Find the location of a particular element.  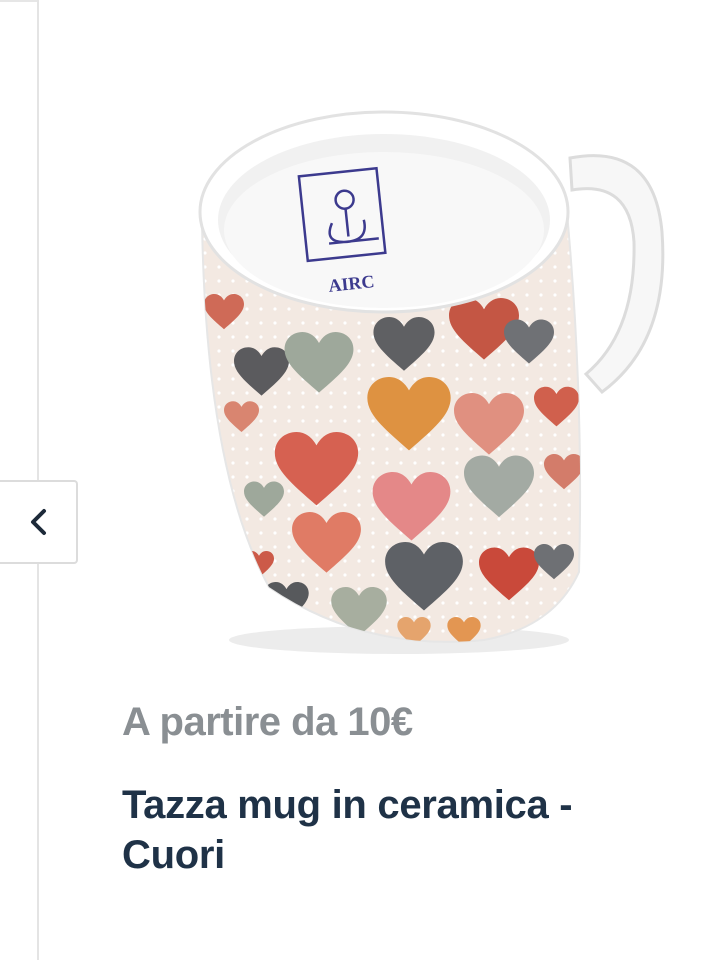

carousel-prev-button is located at coordinates (39, 522).